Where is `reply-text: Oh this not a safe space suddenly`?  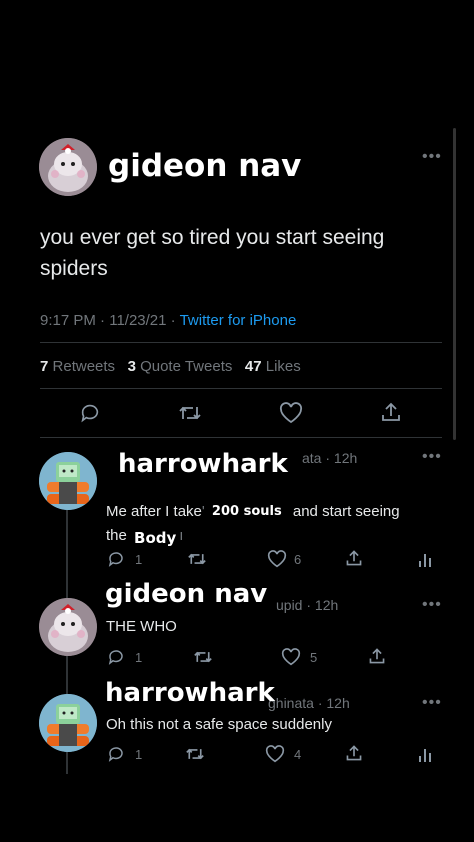
reply-text: Oh this not a safe space suddenly is located at coordinates (219, 724).